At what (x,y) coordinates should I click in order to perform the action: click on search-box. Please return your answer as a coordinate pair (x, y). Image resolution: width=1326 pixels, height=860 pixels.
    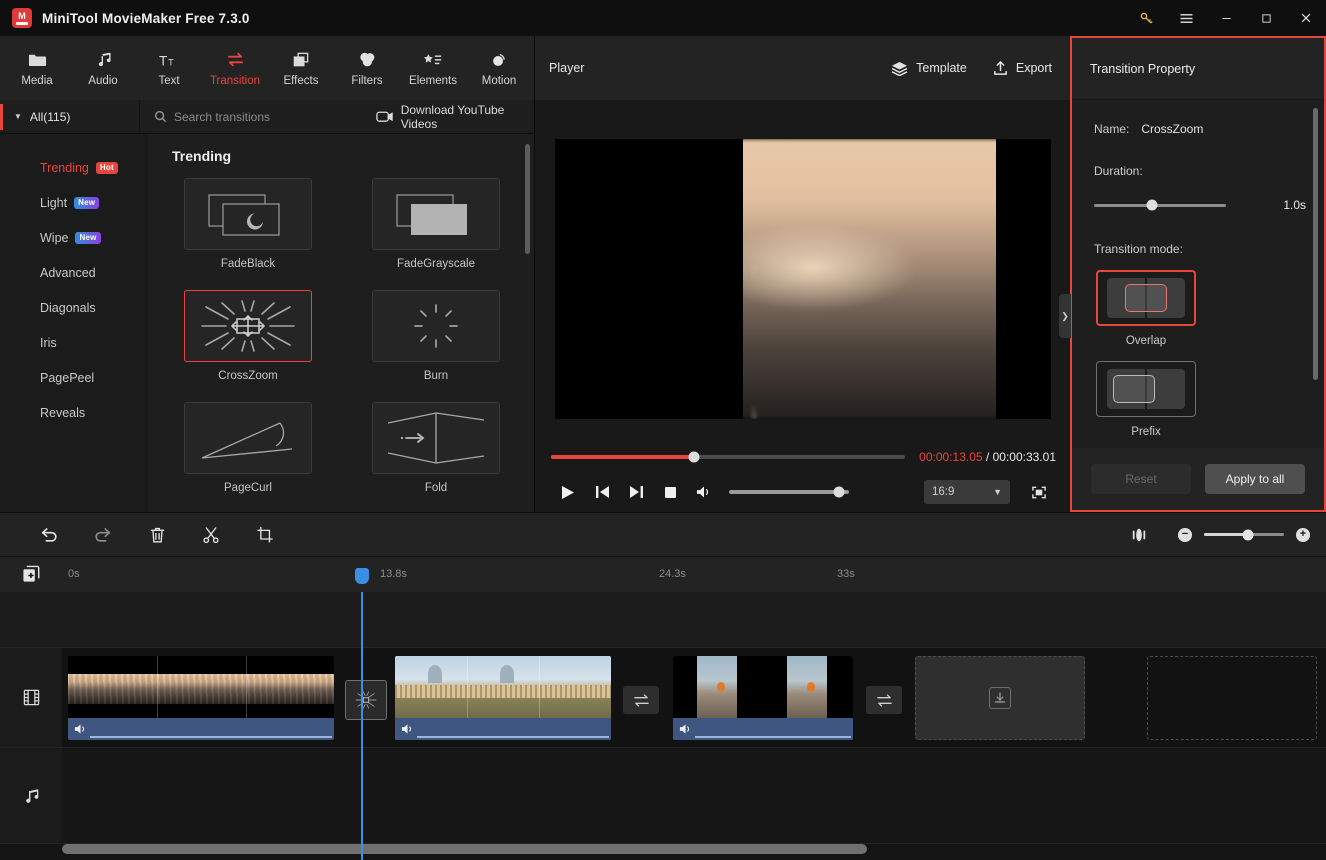
    Looking at the image, I should click on (258, 116).